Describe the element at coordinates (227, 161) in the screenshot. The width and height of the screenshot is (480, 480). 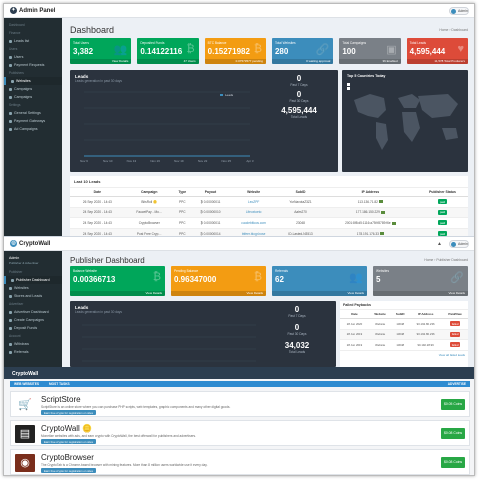
I see `x-tick-label: Nov 25` at that location.